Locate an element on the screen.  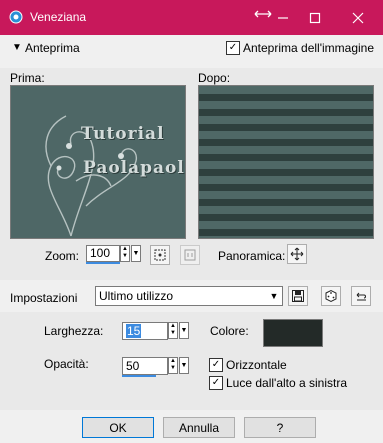
watermark-line1: Tutorial is located at coordinates (123, 134).